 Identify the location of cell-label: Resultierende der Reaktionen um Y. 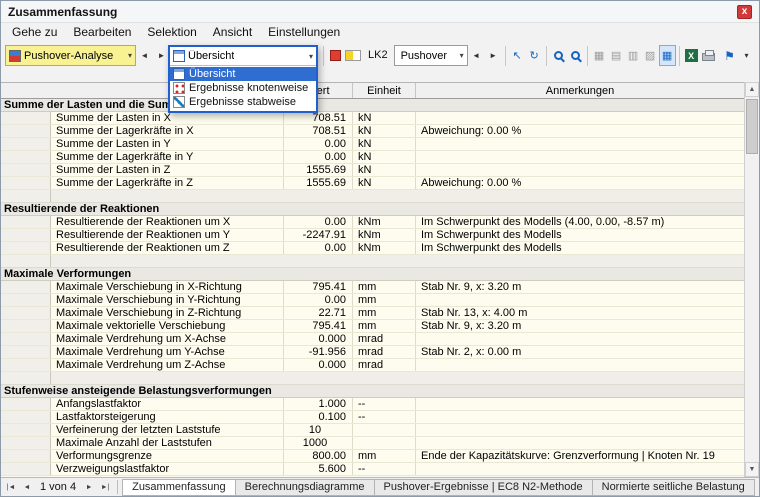
(167, 235).